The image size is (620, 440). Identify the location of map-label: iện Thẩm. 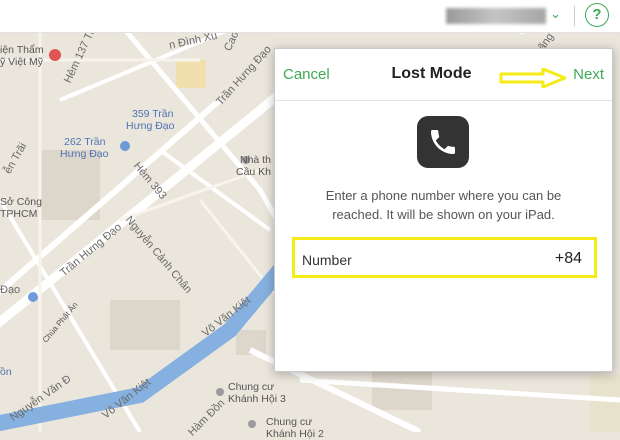
(22, 50).